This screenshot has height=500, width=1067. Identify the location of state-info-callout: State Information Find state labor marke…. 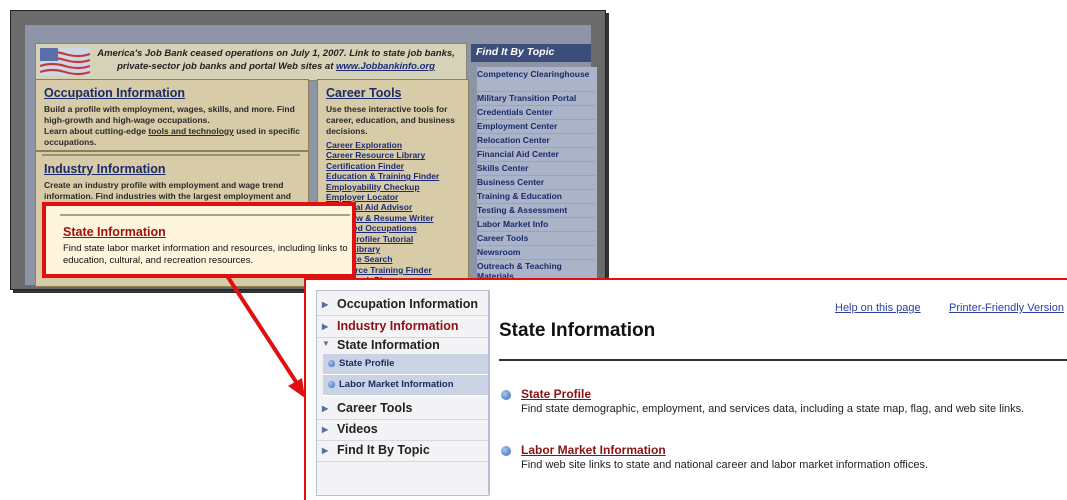
(199, 240).